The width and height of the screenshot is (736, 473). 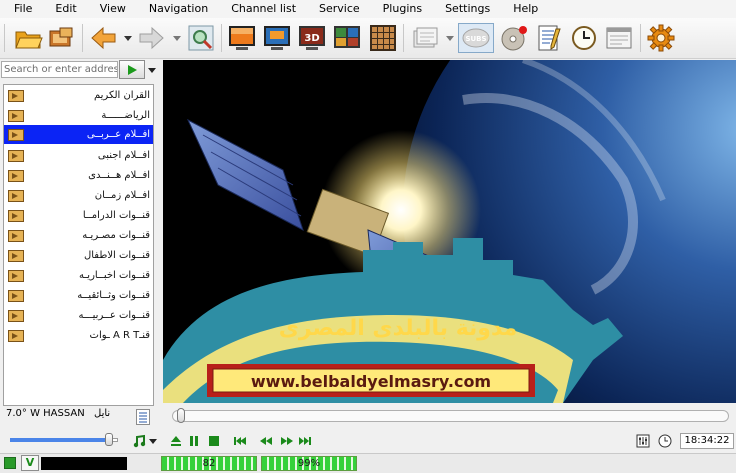 What do you see at coordinates (10, 463) in the screenshot?
I see `status-led` at bounding box center [10, 463].